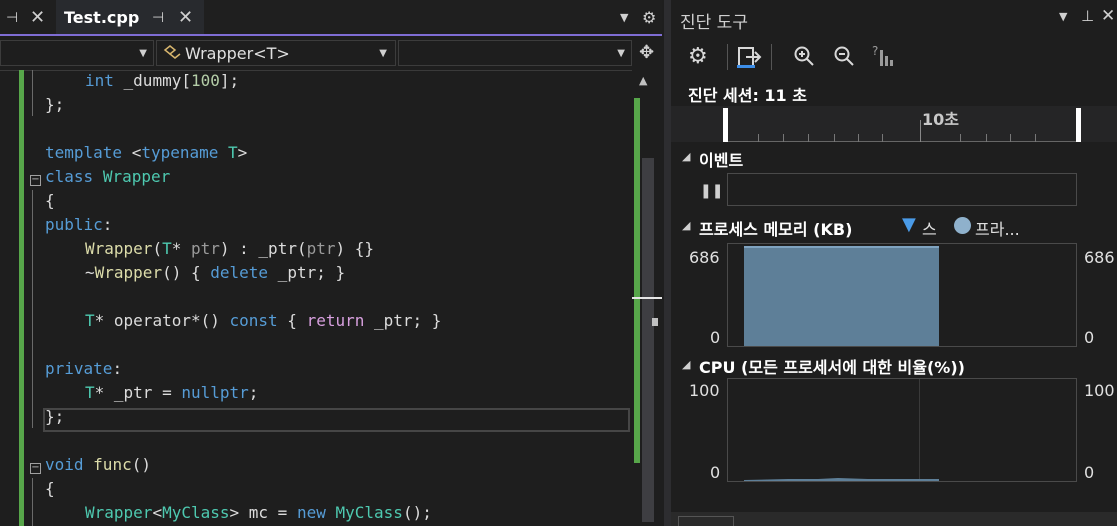 The image size is (1117, 526). Describe the element at coordinates (902, 430) in the screenshot. I see `cpu-chart` at that location.